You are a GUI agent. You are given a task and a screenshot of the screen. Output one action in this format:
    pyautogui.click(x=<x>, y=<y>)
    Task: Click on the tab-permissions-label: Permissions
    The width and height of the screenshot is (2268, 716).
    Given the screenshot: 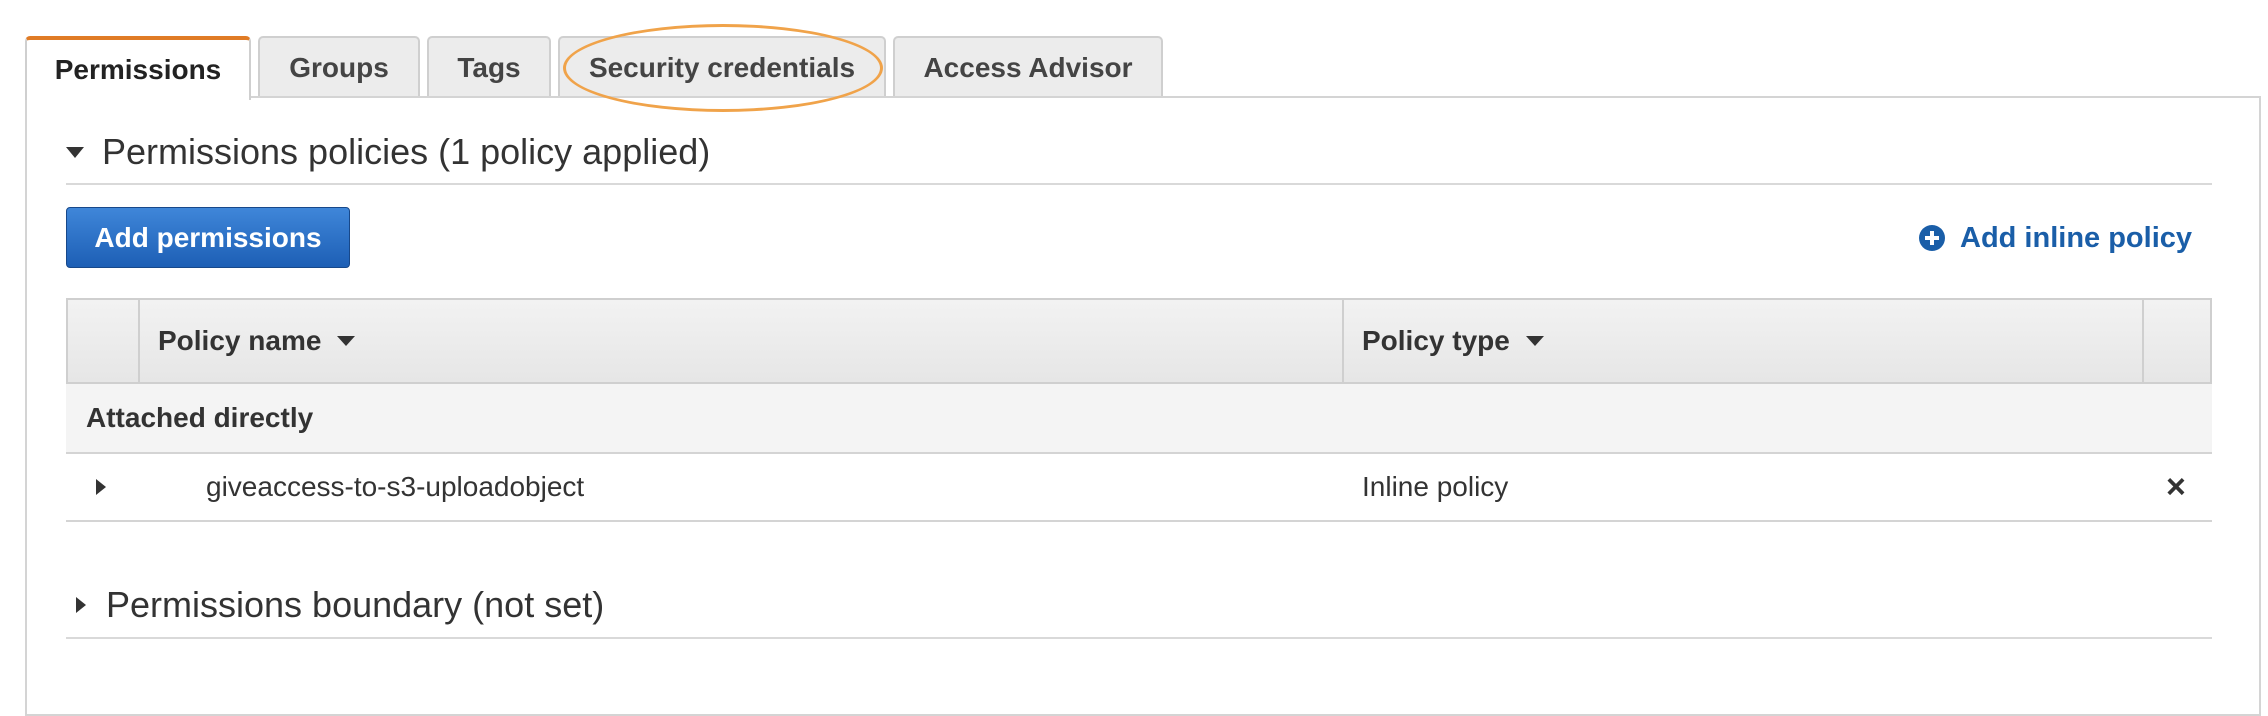 What is the action you would take?
    pyautogui.click(x=138, y=69)
    